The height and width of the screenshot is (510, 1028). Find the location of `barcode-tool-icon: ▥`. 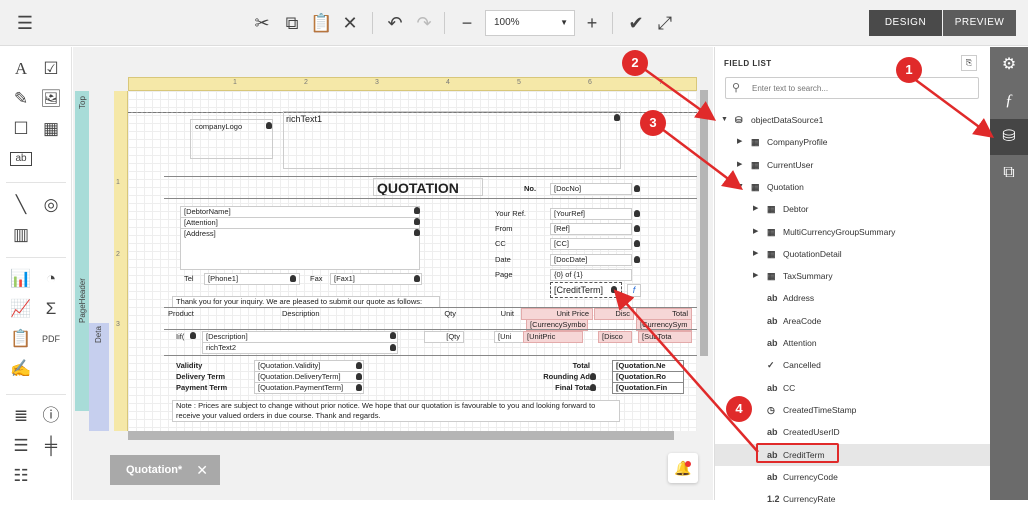

barcode-tool-icon: ▥ is located at coordinates (21, 235).